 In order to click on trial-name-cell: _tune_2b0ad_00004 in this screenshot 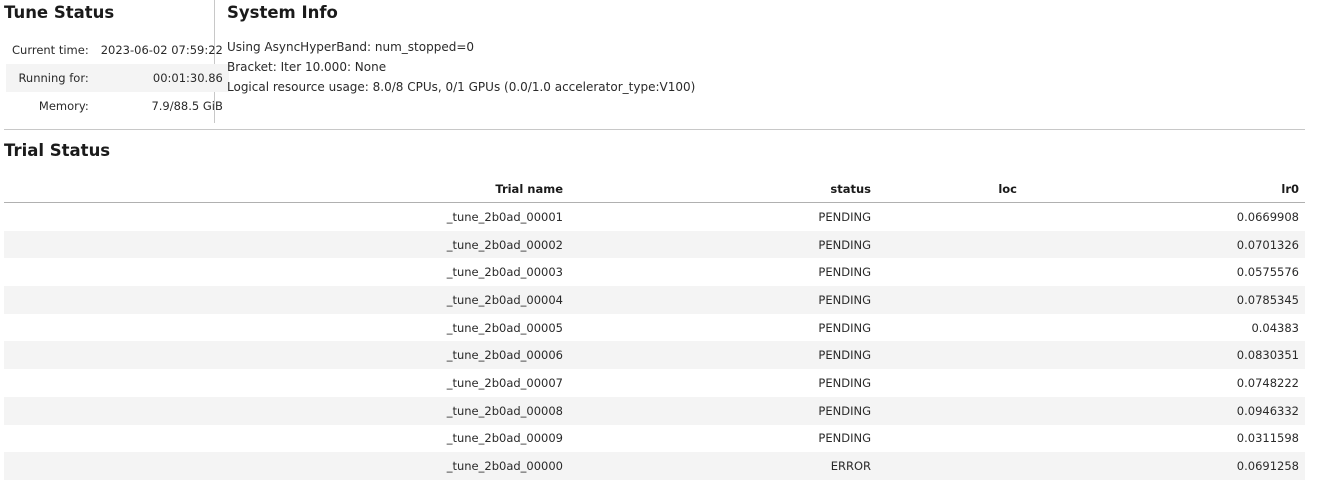, I will do `click(286, 300)`.